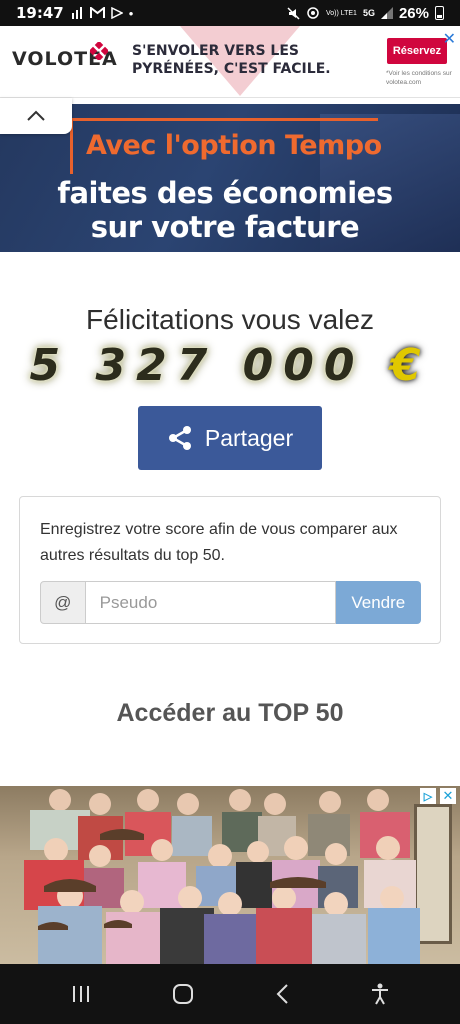  I want to click on ad-note: *Voir les conditions sur volotea.com, so click(419, 78).